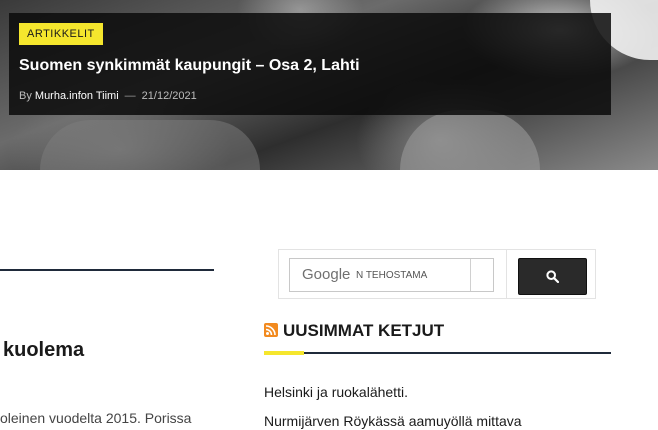 This screenshot has height=430, width=658. What do you see at coordinates (96, 418) in the screenshot?
I see `post-excerpt: oleinen vuodelta 2015. Porissa` at bounding box center [96, 418].